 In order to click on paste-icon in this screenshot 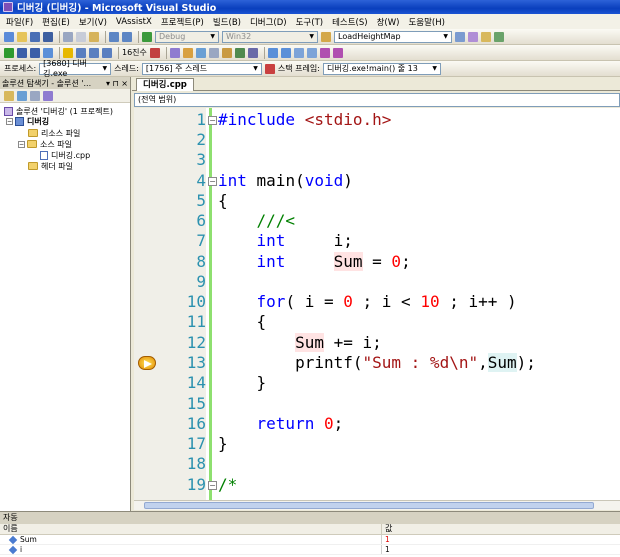, I will do `click(94, 36)`.